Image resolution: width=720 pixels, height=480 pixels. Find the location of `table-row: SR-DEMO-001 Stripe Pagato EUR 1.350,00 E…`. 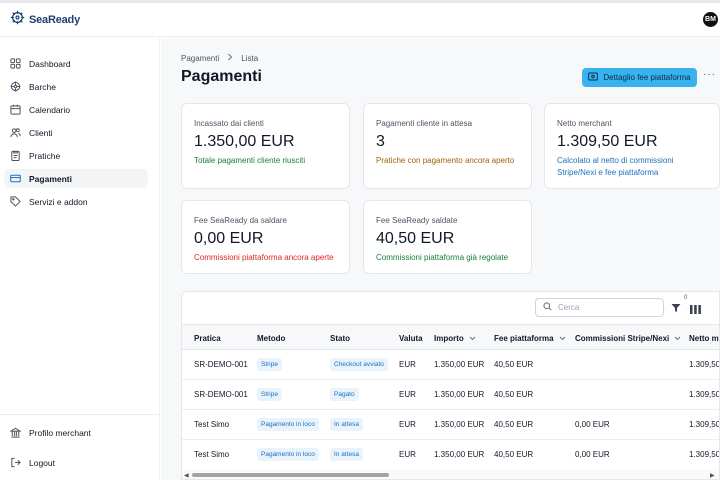

table-row: SR-DEMO-001 Stripe Pagato EUR 1.350,00 E… is located at coordinates (450, 395).